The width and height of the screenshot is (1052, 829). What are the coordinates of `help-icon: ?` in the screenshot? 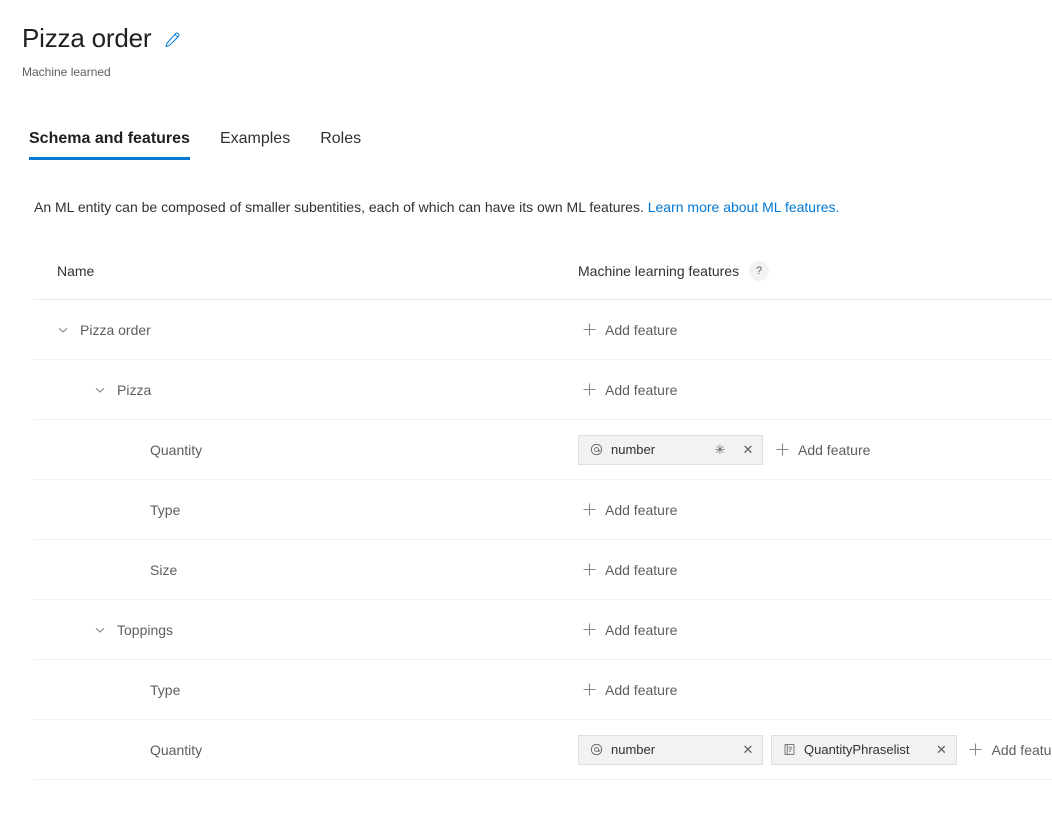 It's located at (759, 271).